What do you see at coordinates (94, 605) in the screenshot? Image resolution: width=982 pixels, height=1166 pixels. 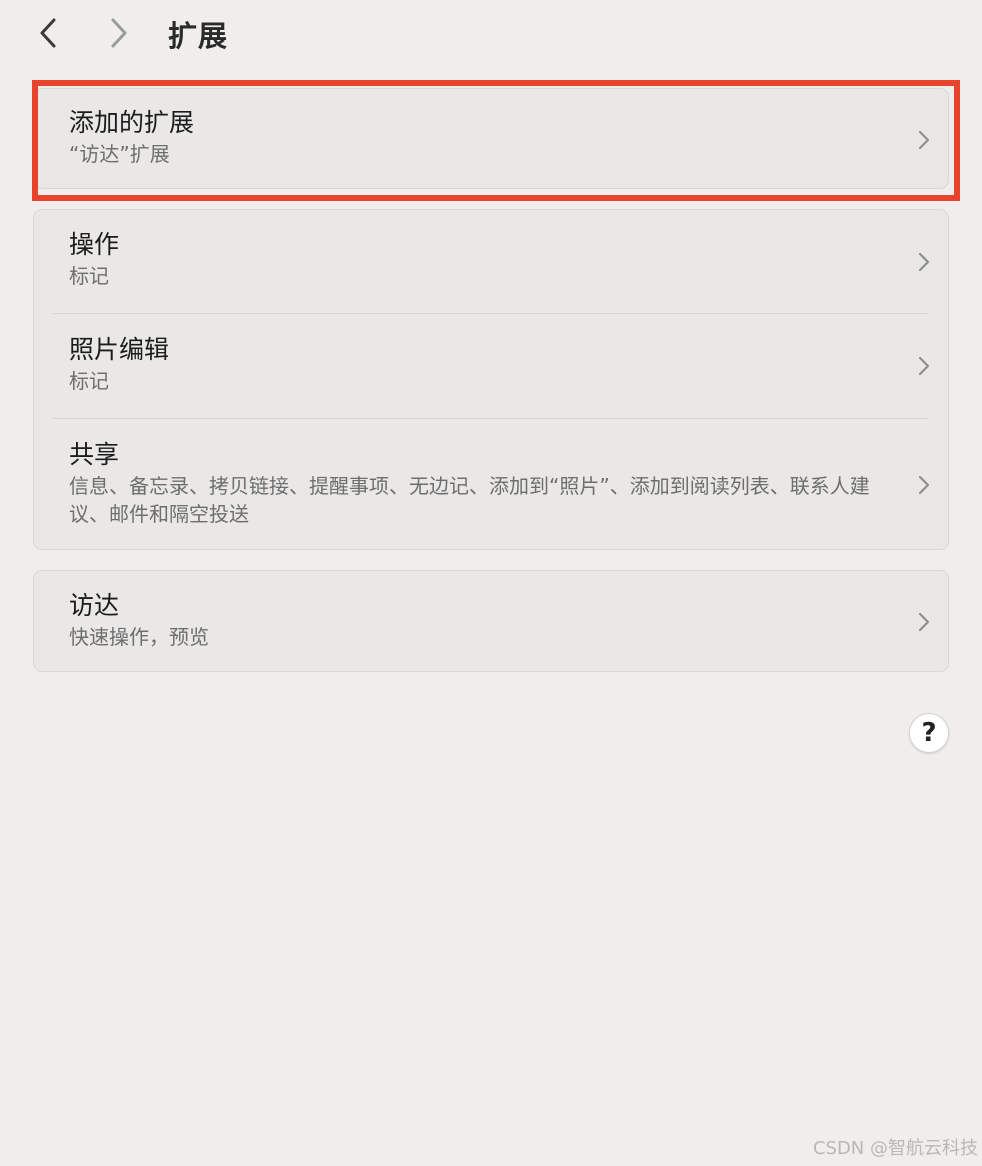 I see `row-title: 访达` at bounding box center [94, 605].